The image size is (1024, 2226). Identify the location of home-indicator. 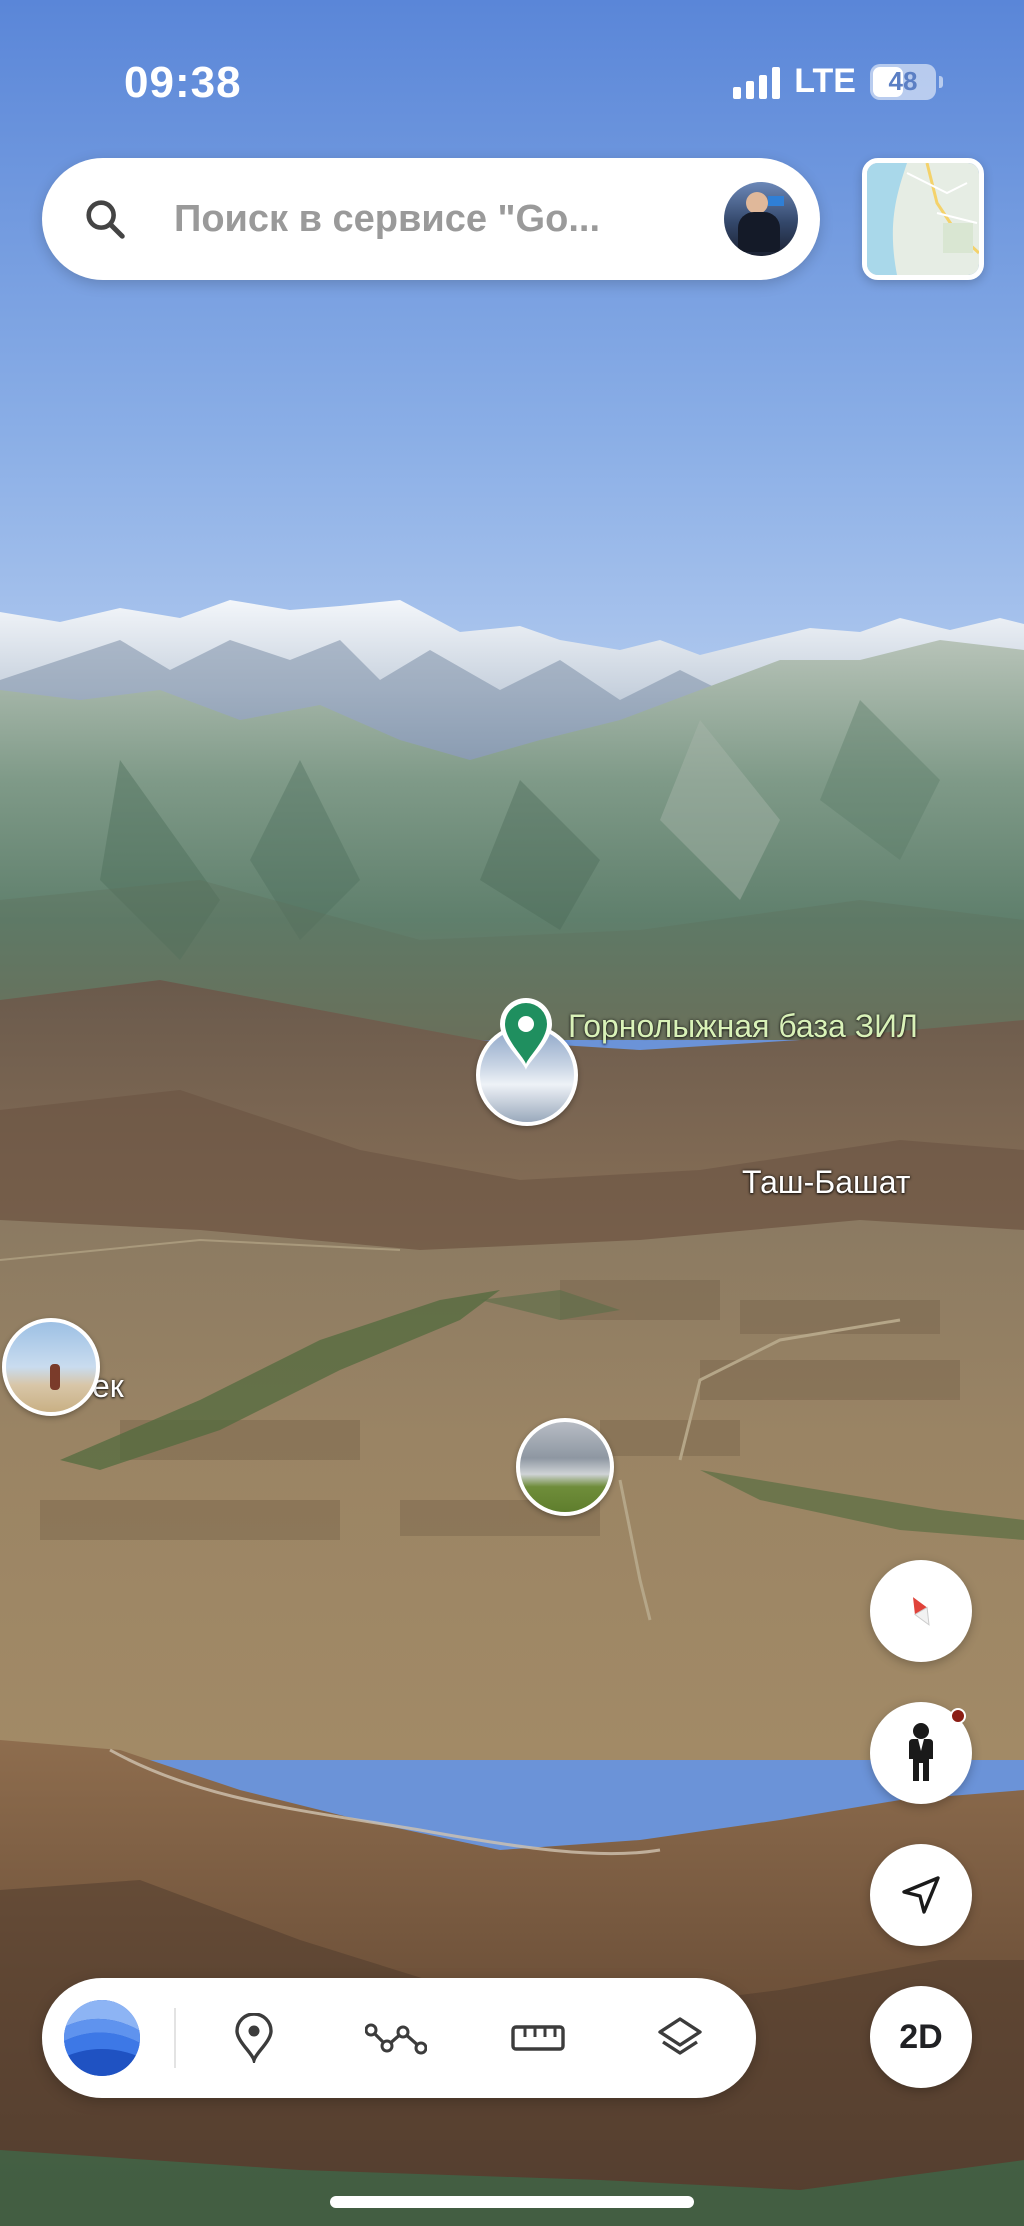
(512, 2202).